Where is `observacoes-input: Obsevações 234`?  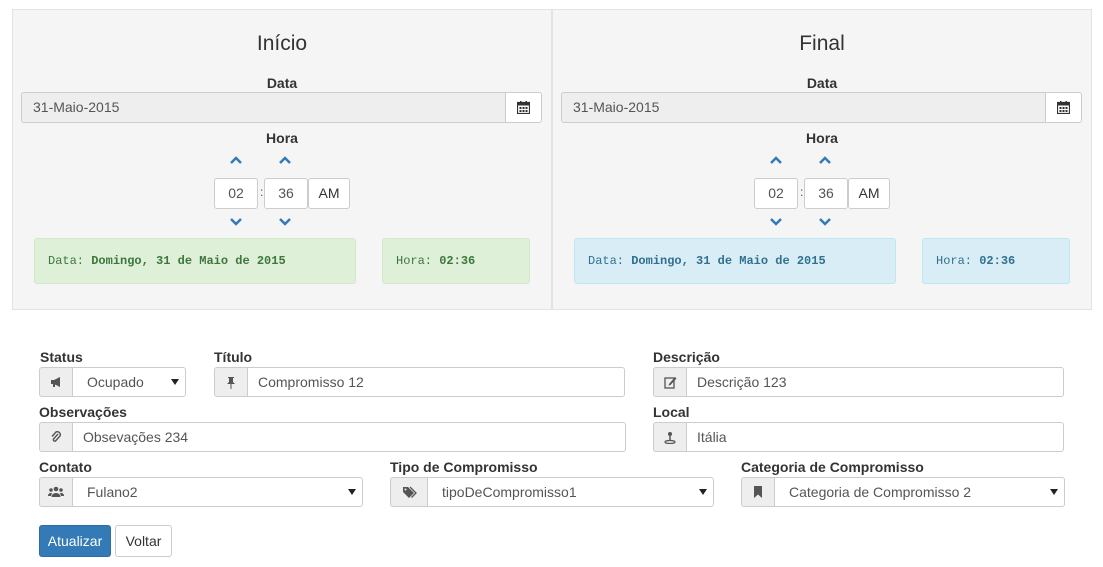
observacoes-input: Obsevações 234 is located at coordinates (349, 437).